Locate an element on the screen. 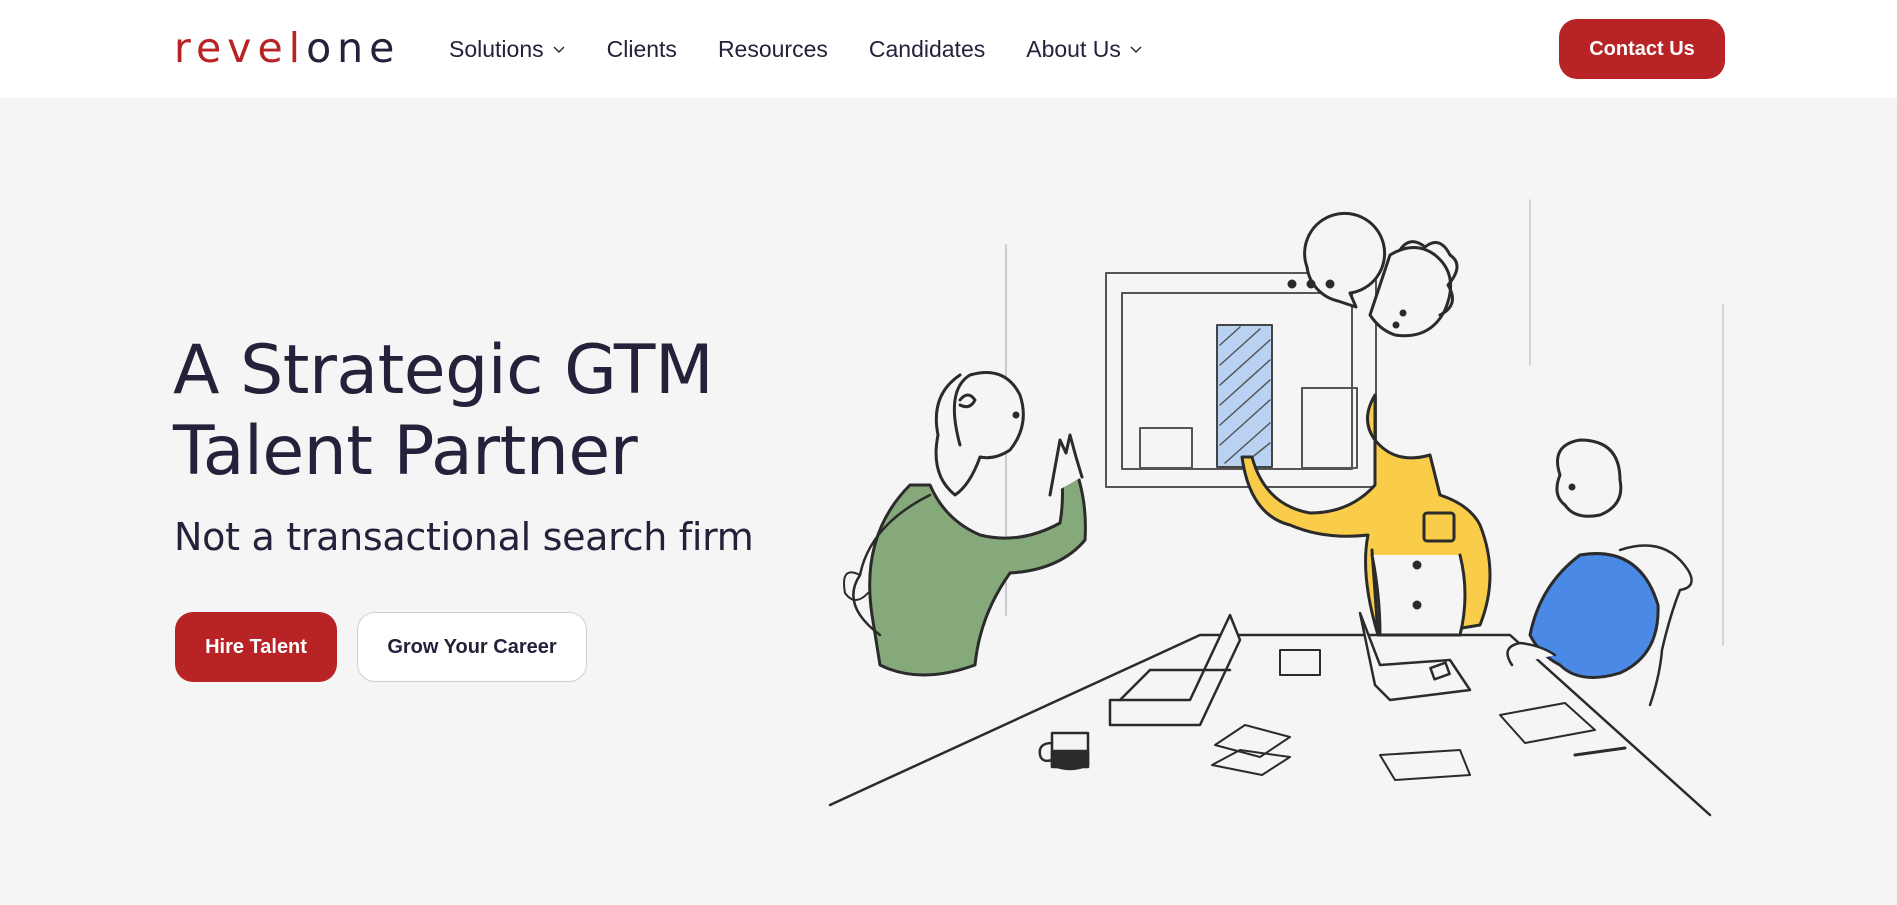 This screenshot has width=1897, height=905. logo-part-one: one is located at coordinates (353, 48).